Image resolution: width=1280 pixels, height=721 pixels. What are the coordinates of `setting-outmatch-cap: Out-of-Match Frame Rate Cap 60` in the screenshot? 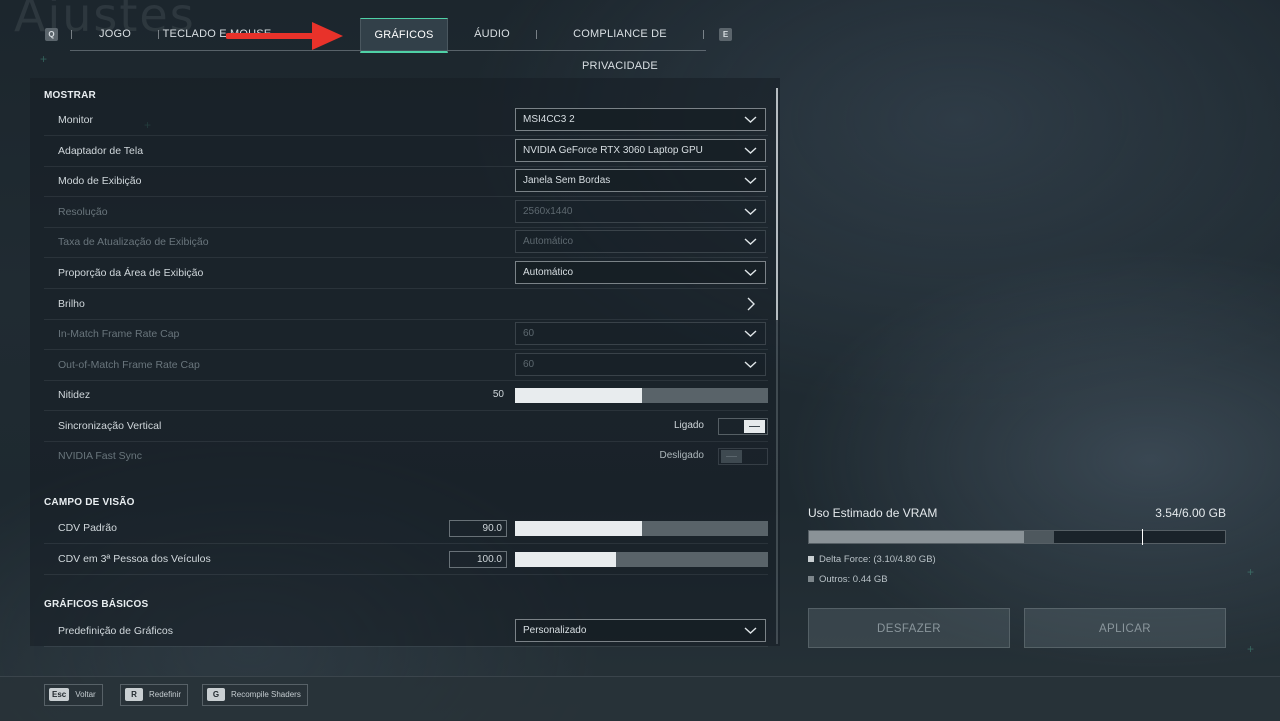 It's located at (406, 365).